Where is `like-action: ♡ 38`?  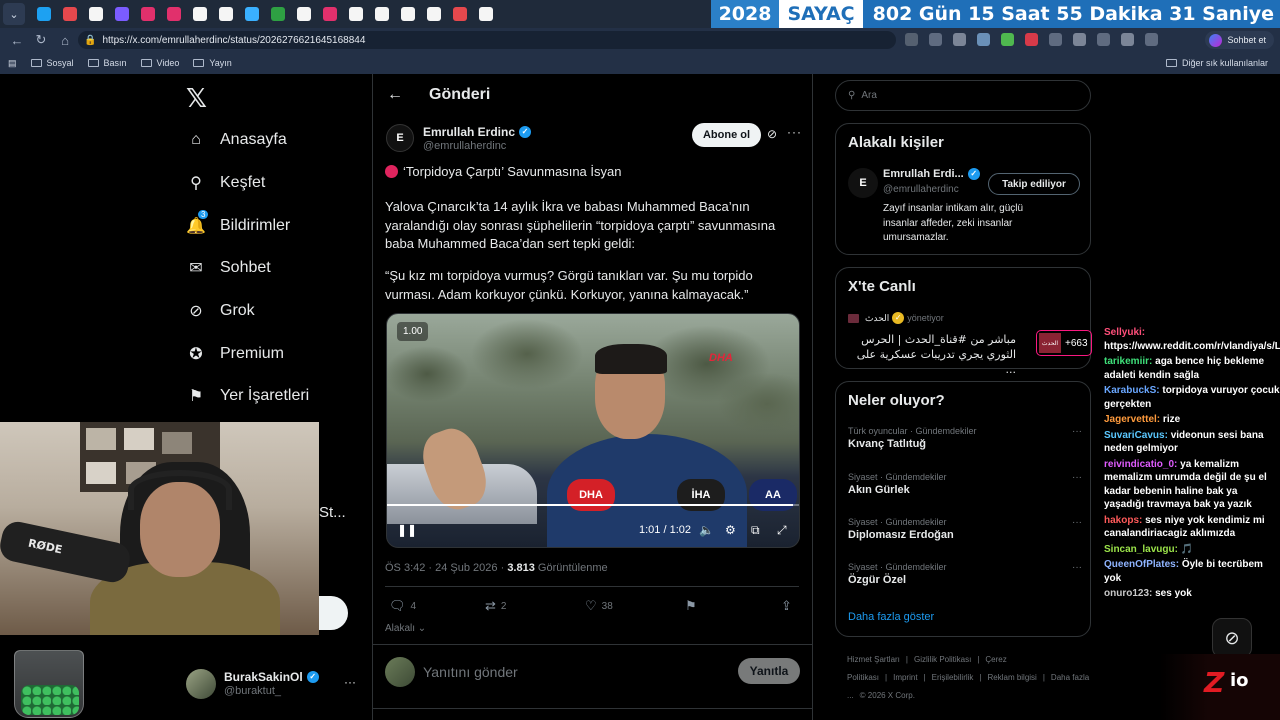 like-action: ♡ 38 is located at coordinates (599, 606).